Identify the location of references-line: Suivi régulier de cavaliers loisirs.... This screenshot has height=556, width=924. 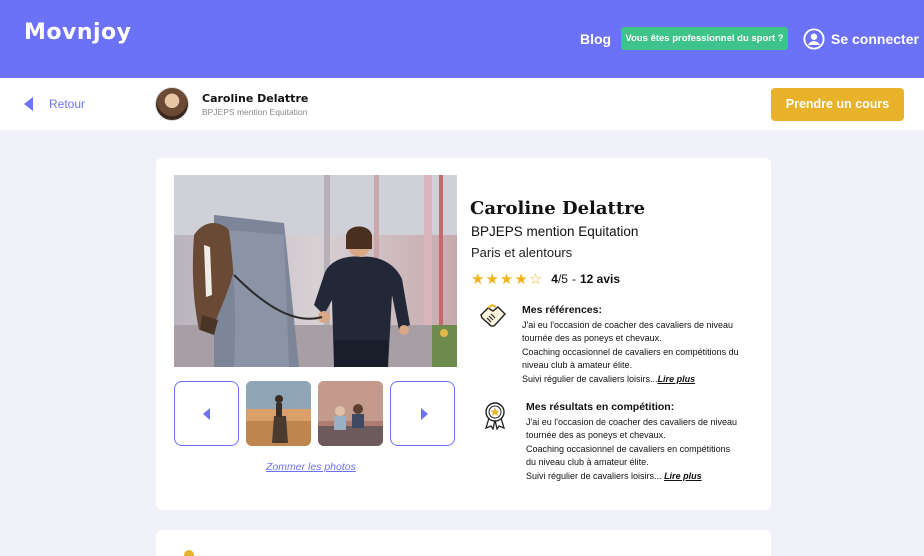
(590, 378).